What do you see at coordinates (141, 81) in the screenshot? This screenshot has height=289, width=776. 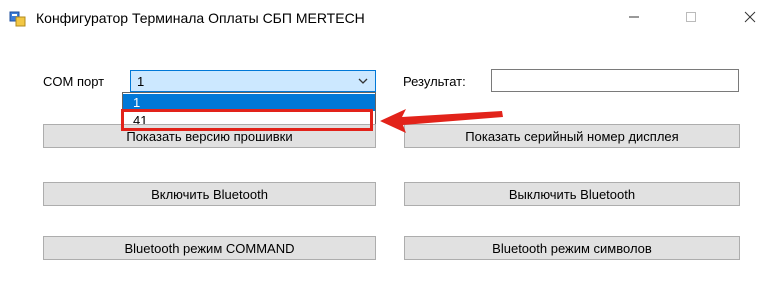 I see `com-port-value: 1` at bounding box center [141, 81].